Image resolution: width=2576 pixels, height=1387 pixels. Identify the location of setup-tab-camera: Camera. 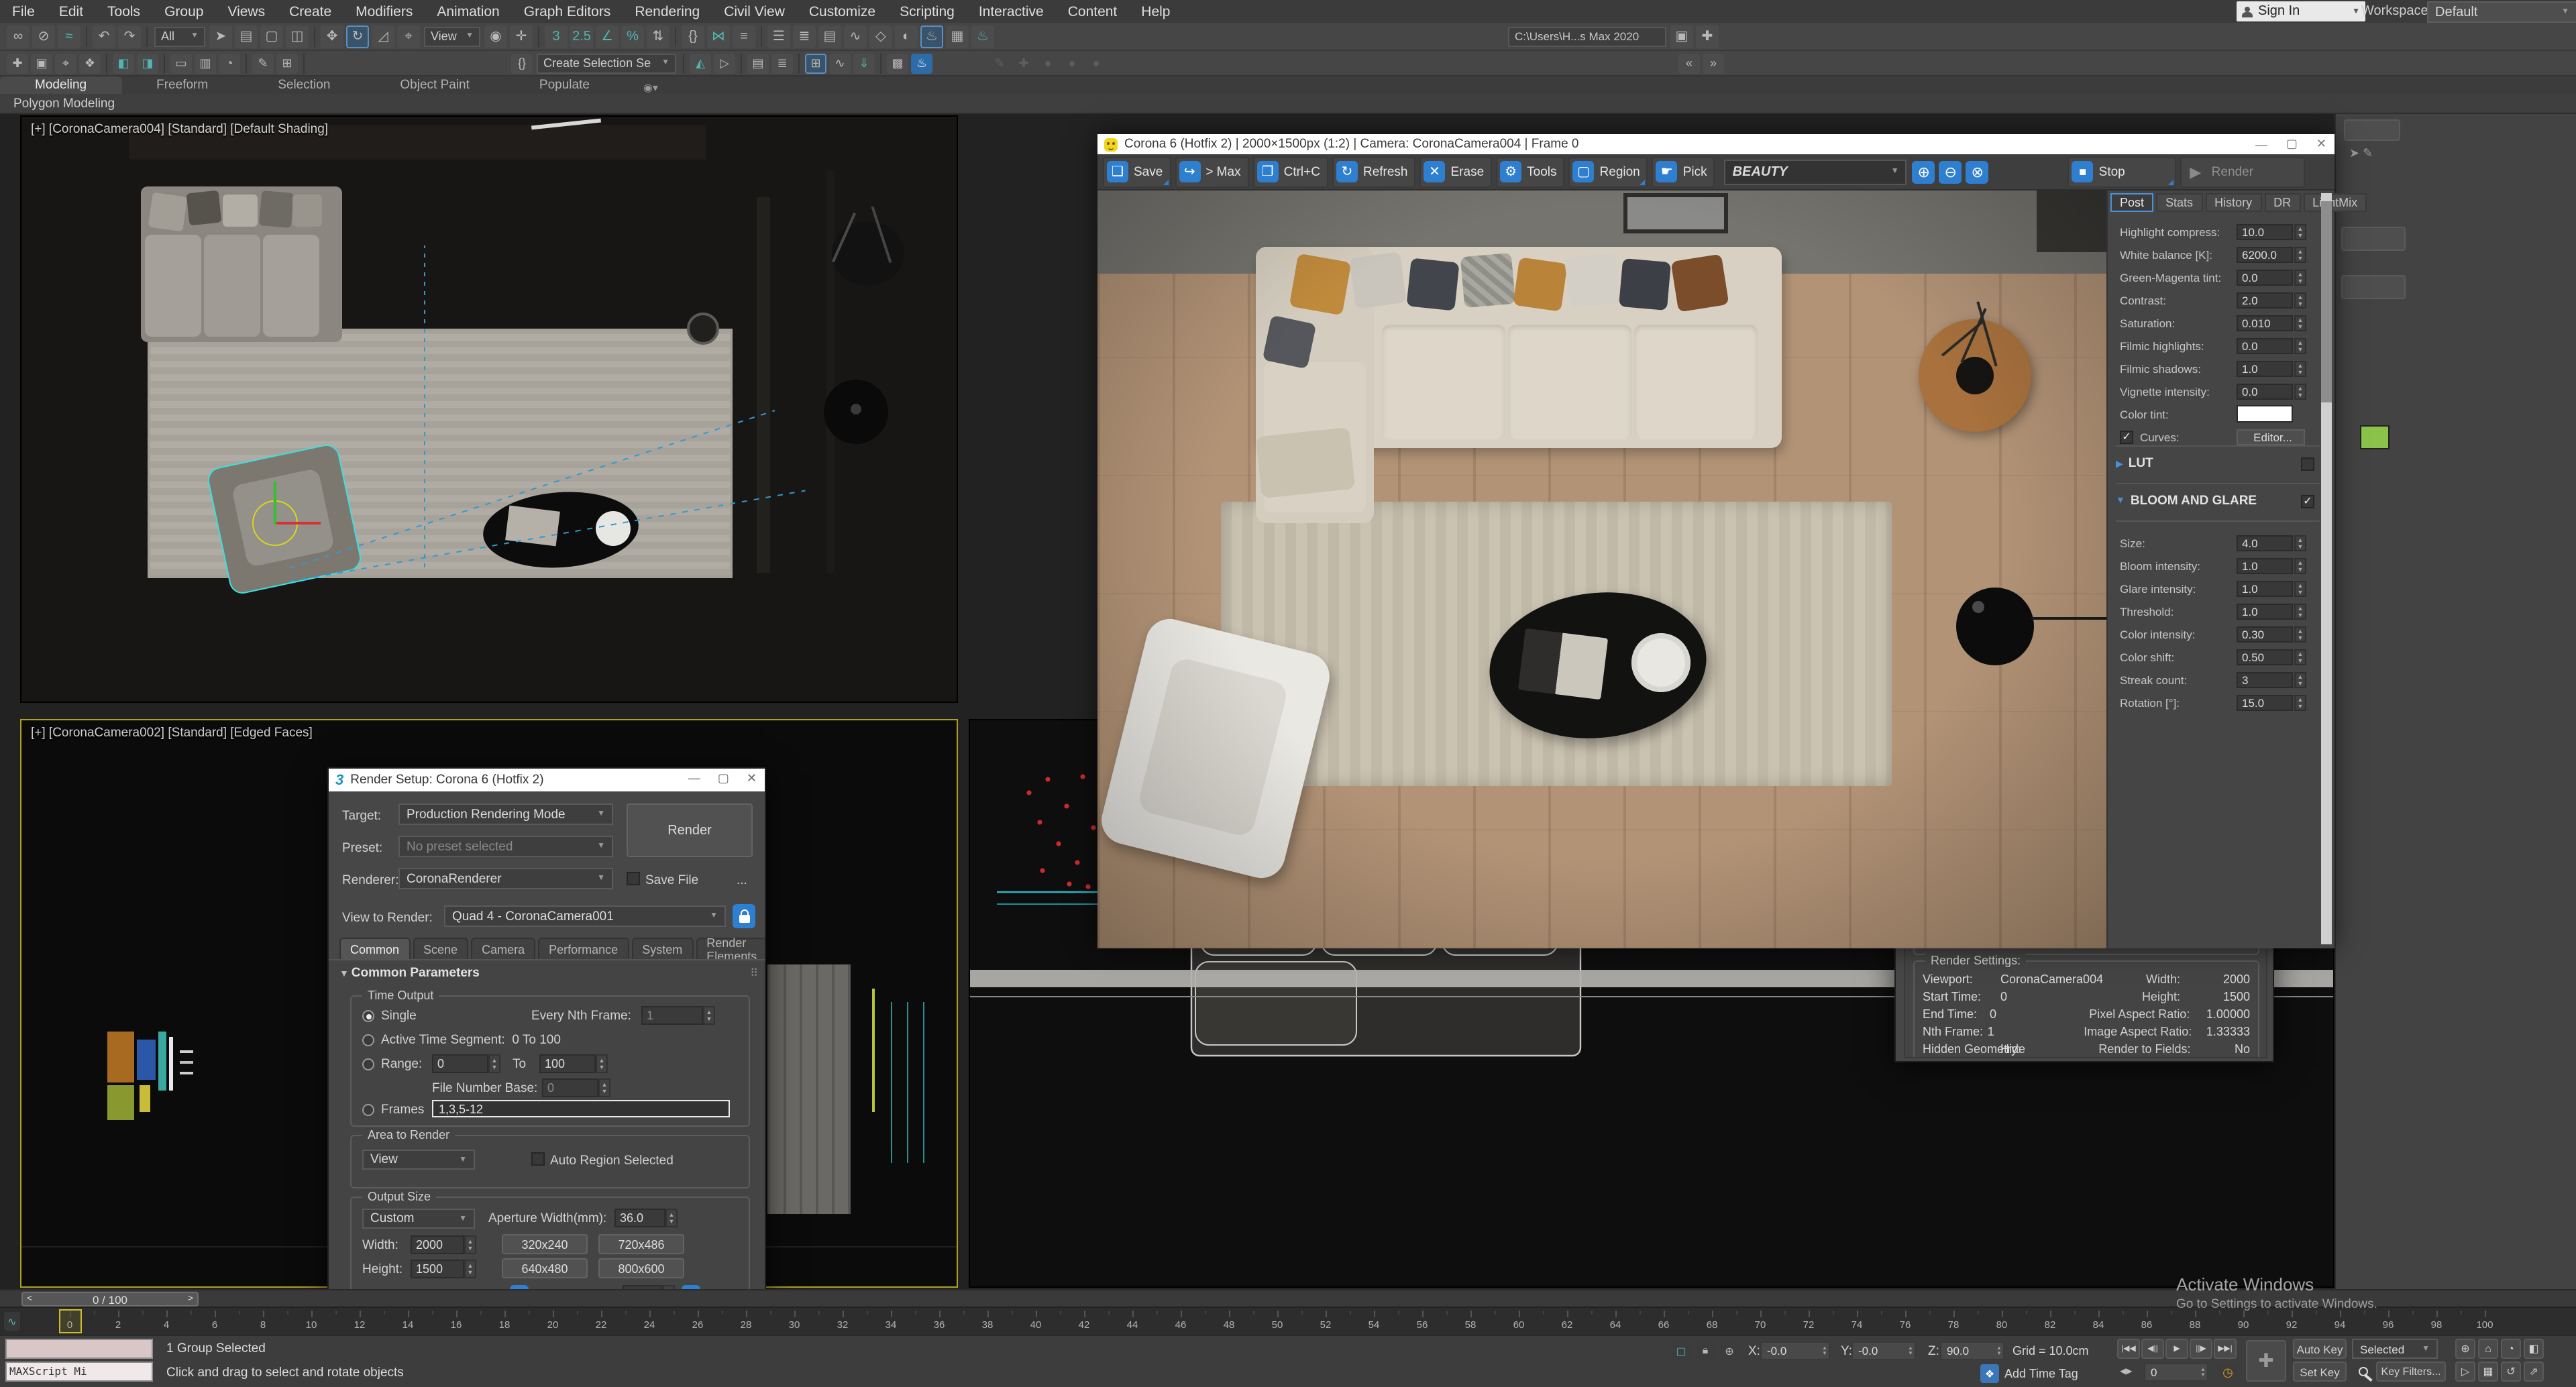
(503, 949).